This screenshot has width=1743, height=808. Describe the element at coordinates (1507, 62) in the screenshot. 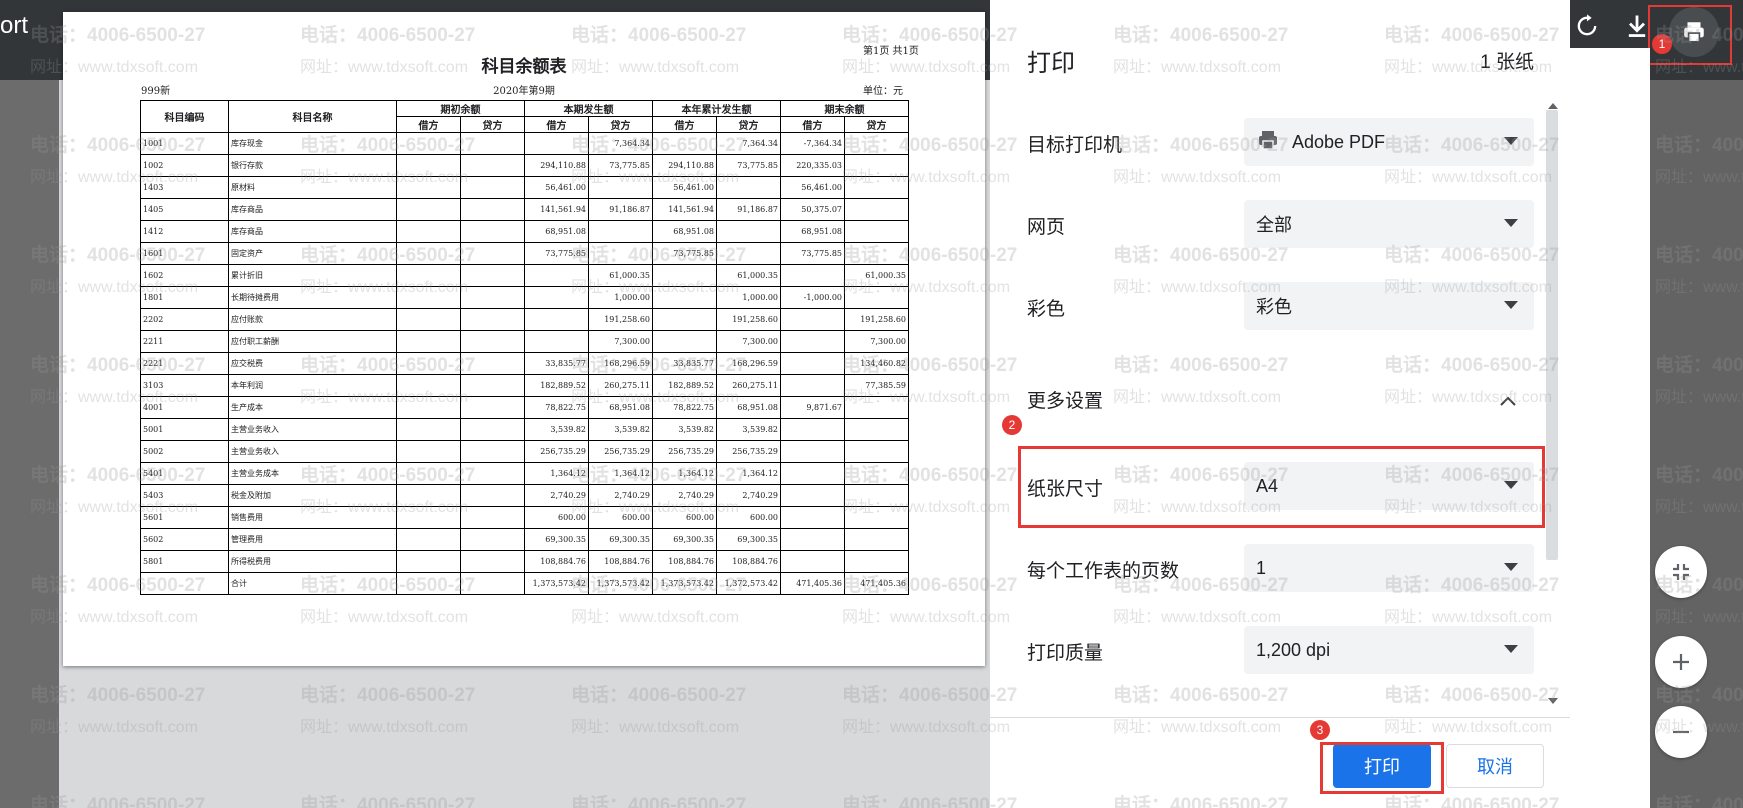

I see `sheet-count: 1 张纸` at that location.